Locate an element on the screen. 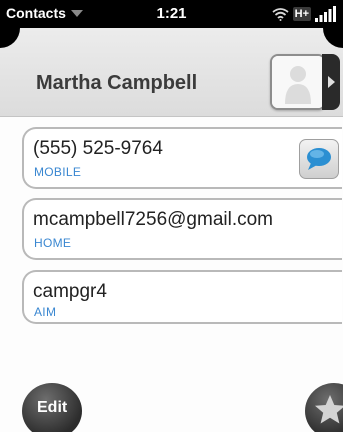 The width and height of the screenshot is (343, 432). message-button is located at coordinates (319, 159).